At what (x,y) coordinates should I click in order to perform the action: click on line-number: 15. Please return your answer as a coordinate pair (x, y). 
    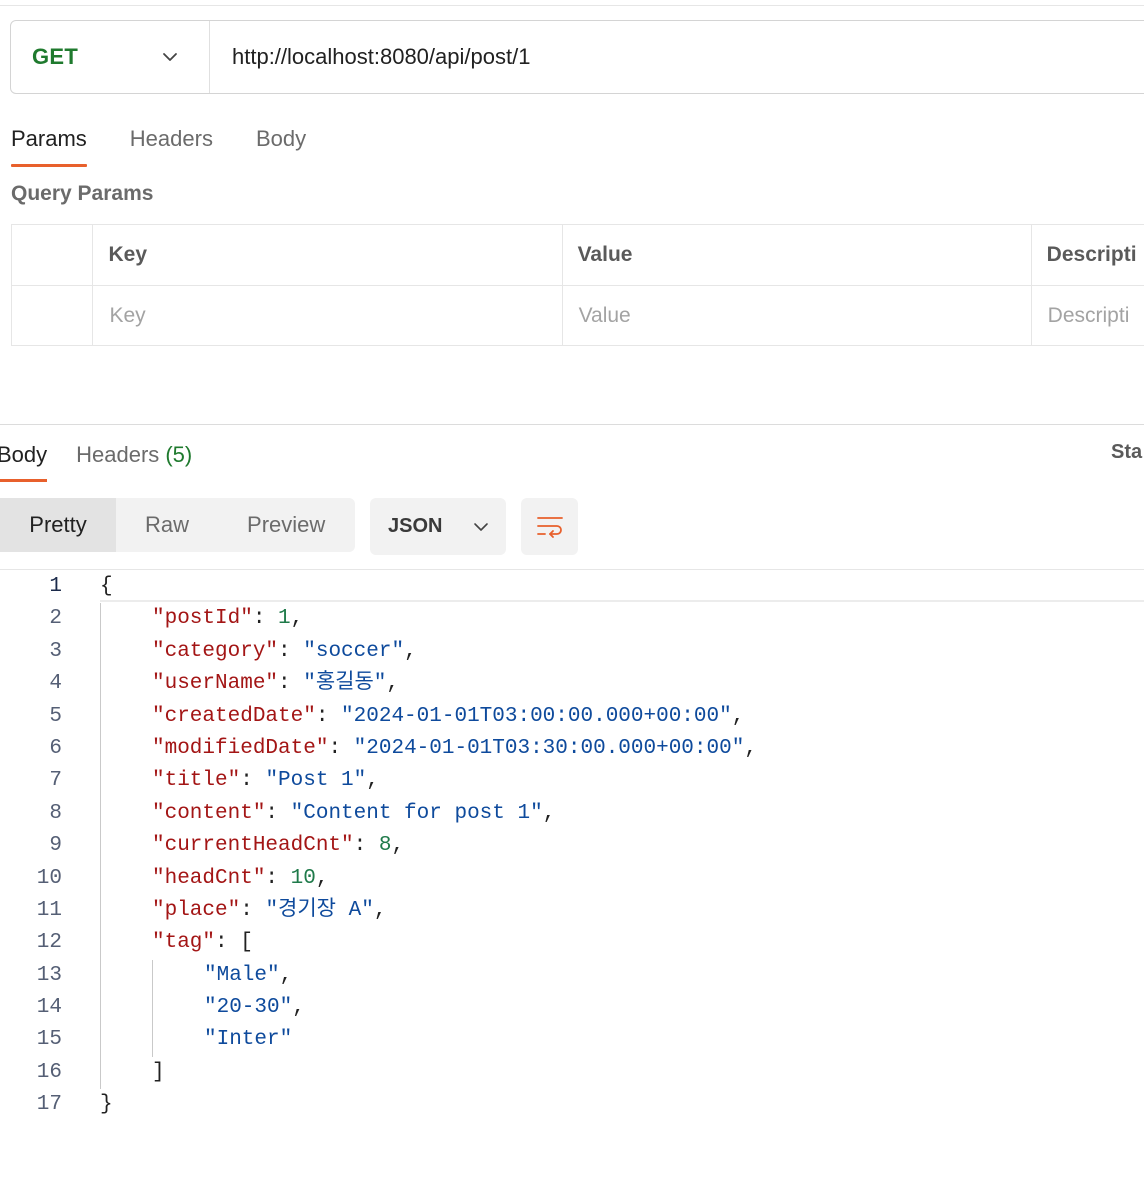
    Looking at the image, I should click on (49, 1040).